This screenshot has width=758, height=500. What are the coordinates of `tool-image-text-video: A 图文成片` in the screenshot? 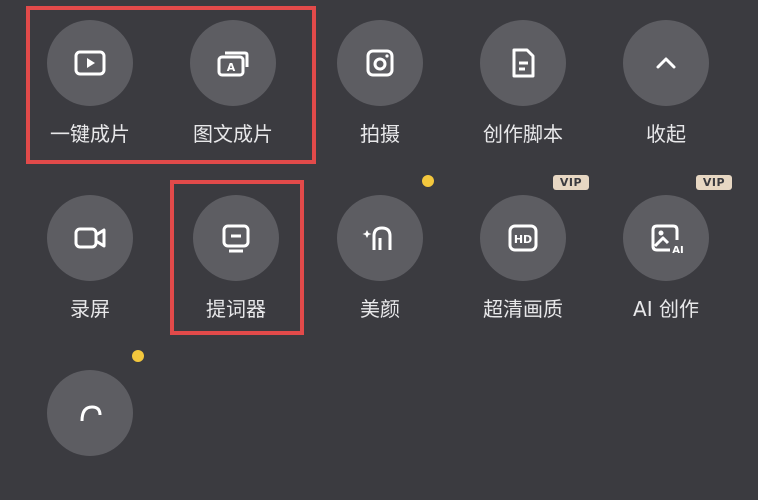 It's located at (233, 75).